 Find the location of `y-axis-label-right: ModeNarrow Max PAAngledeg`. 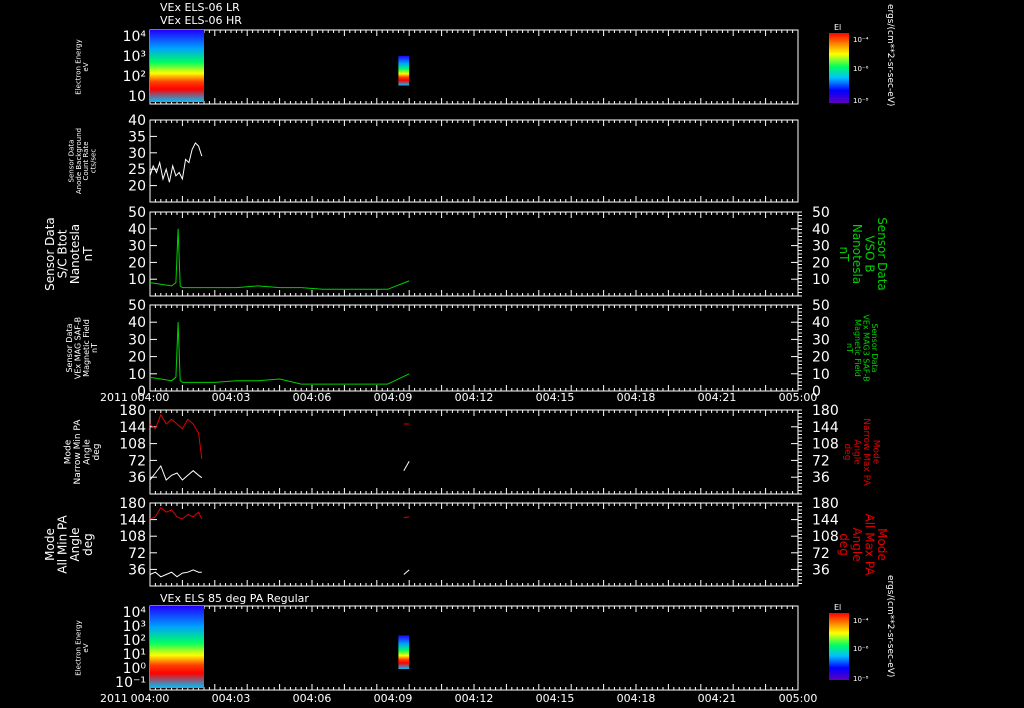

y-axis-label-right: ModeNarrow Max PAAngledeg is located at coordinates (861, 452).